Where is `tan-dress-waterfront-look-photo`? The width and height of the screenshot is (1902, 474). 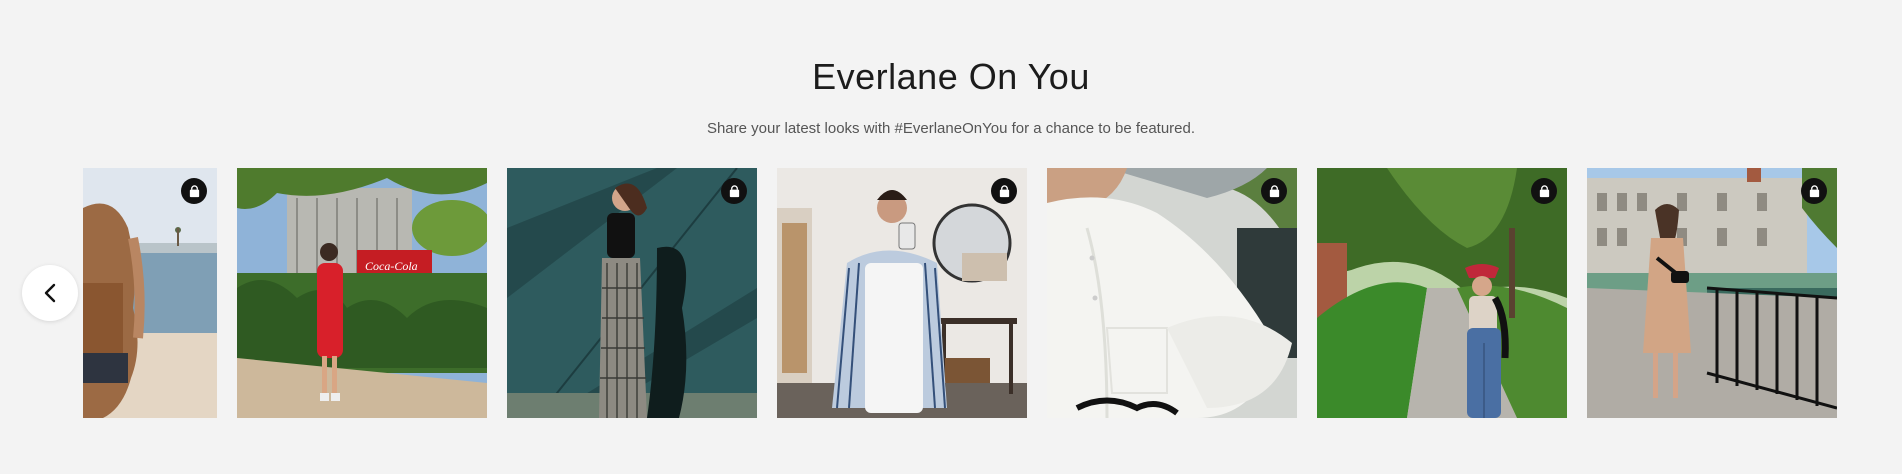
tan-dress-waterfront-look-photo is located at coordinates (1712, 293).